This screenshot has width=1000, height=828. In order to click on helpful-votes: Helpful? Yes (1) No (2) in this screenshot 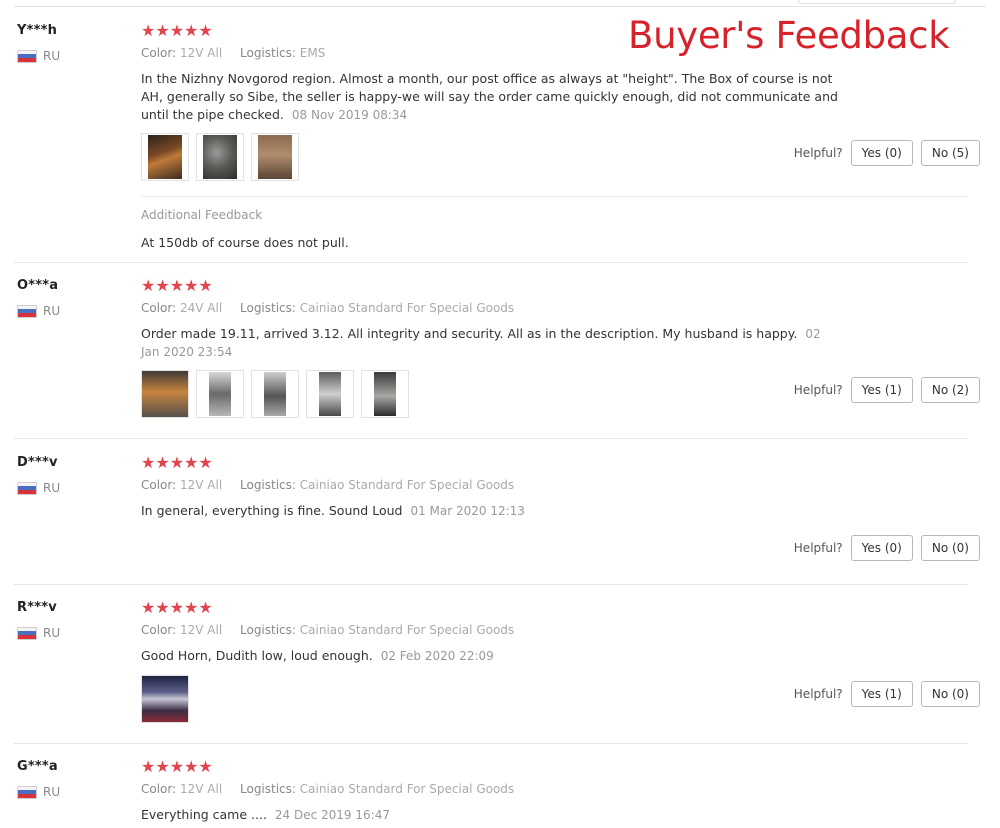, I will do `click(887, 390)`.